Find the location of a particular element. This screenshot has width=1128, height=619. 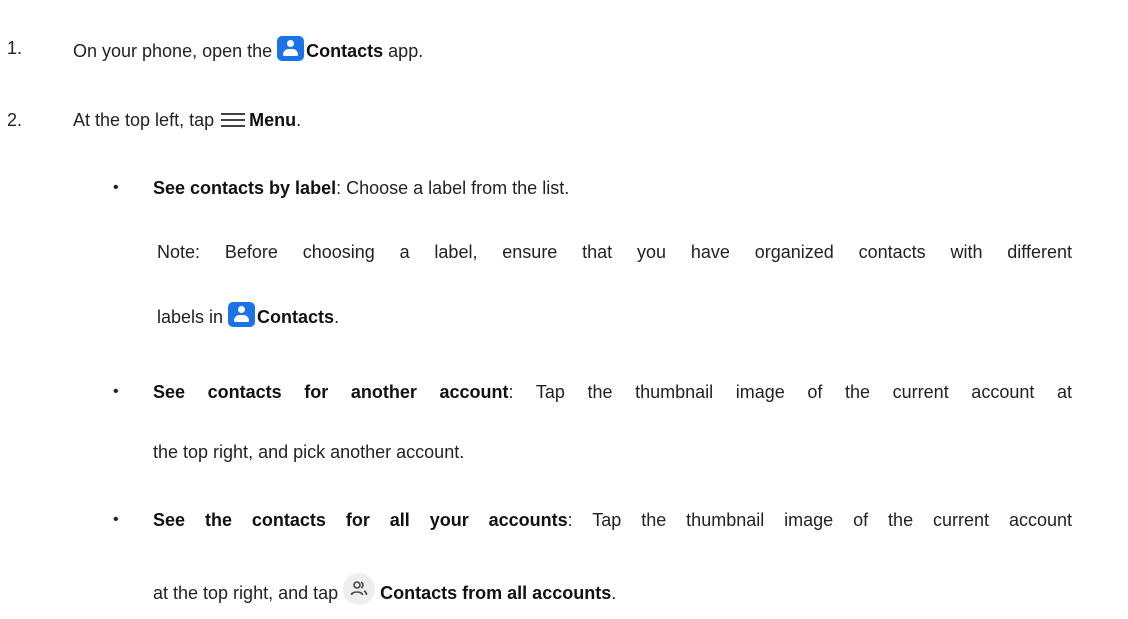

step-1-number: 1. is located at coordinates (15, 48).